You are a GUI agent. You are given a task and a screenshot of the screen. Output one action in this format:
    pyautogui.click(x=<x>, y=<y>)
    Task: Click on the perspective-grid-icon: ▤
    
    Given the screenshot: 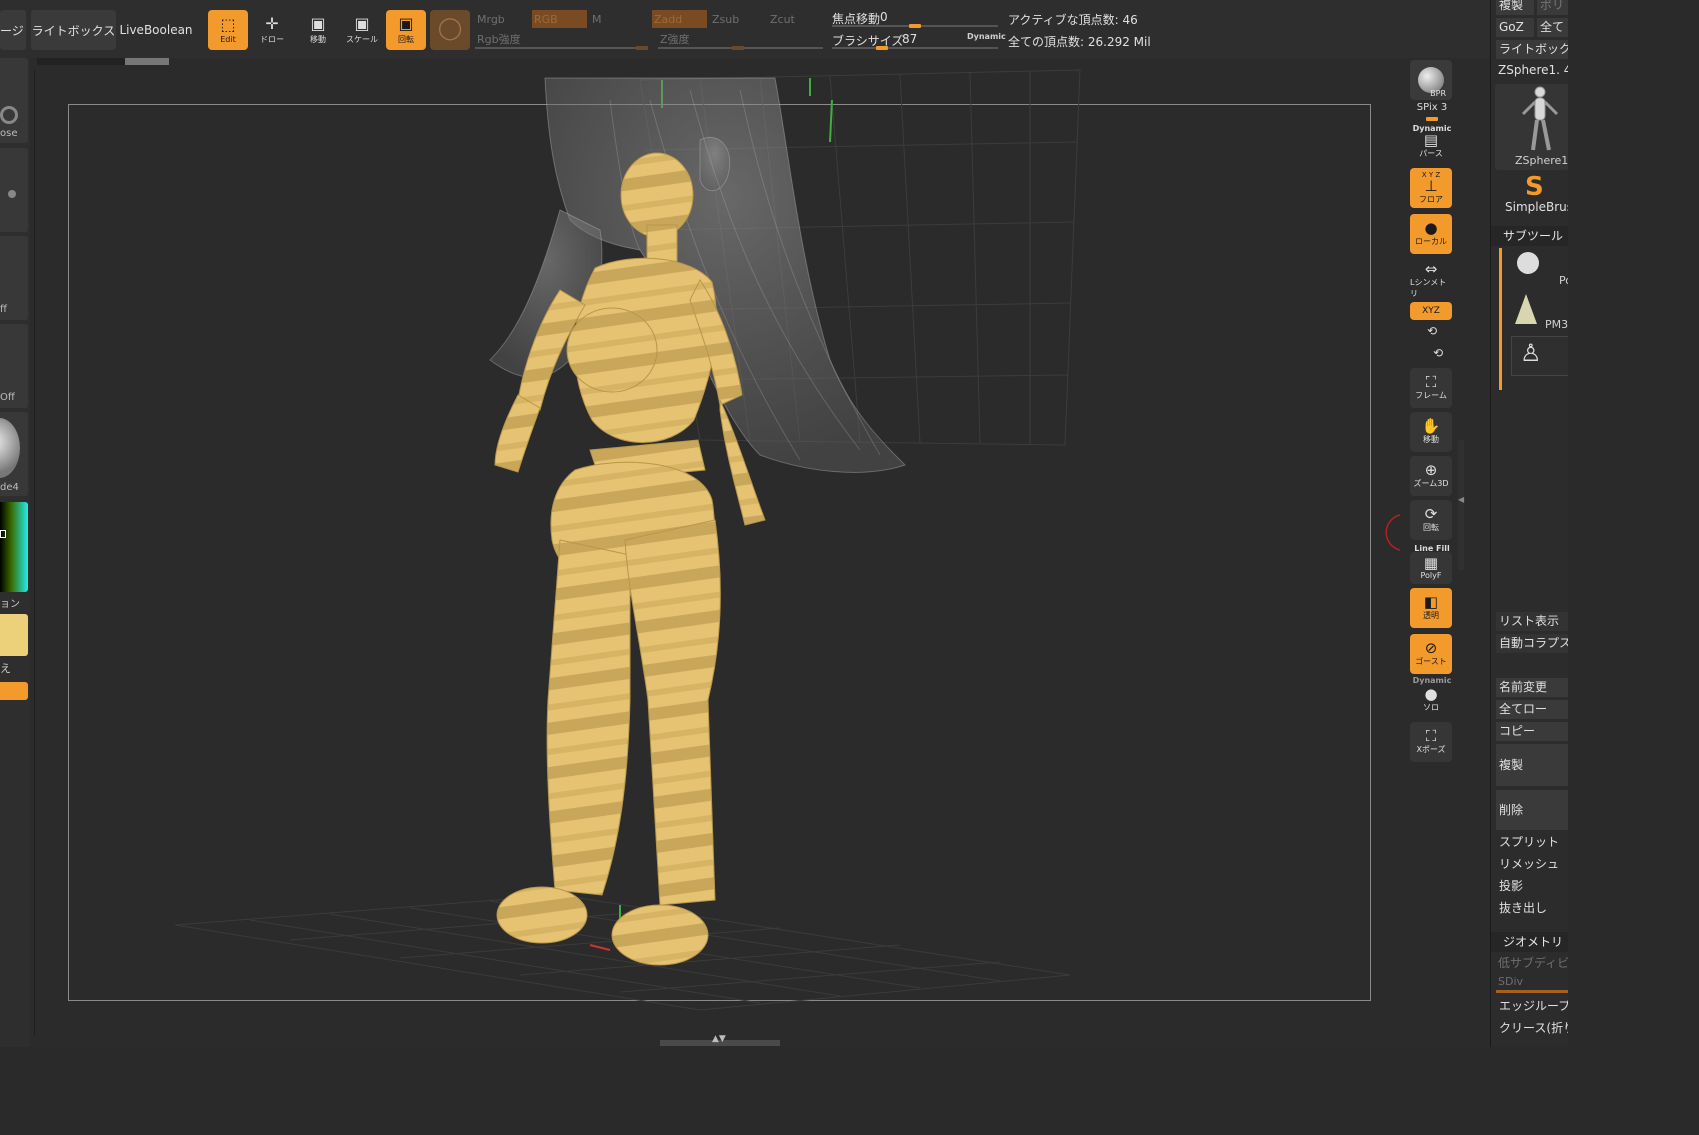 What is the action you would take?
    pyautogui.click(x=1431, y=140)
    